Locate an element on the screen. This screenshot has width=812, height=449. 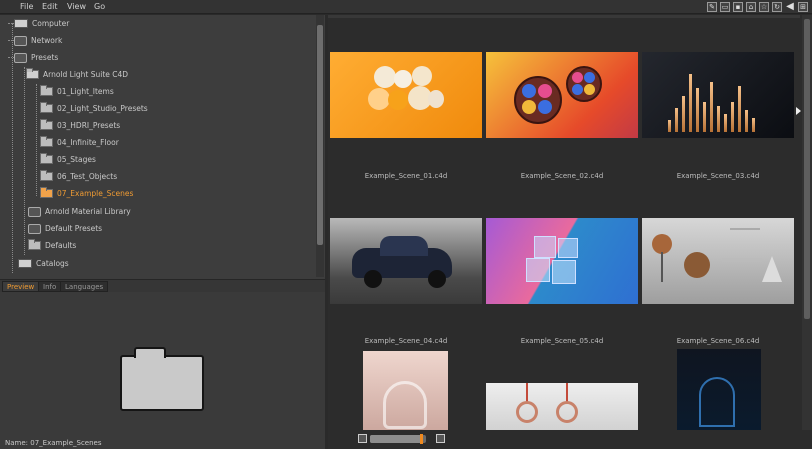
grid-icon: ⊞ is located at coordinates (803, 7).